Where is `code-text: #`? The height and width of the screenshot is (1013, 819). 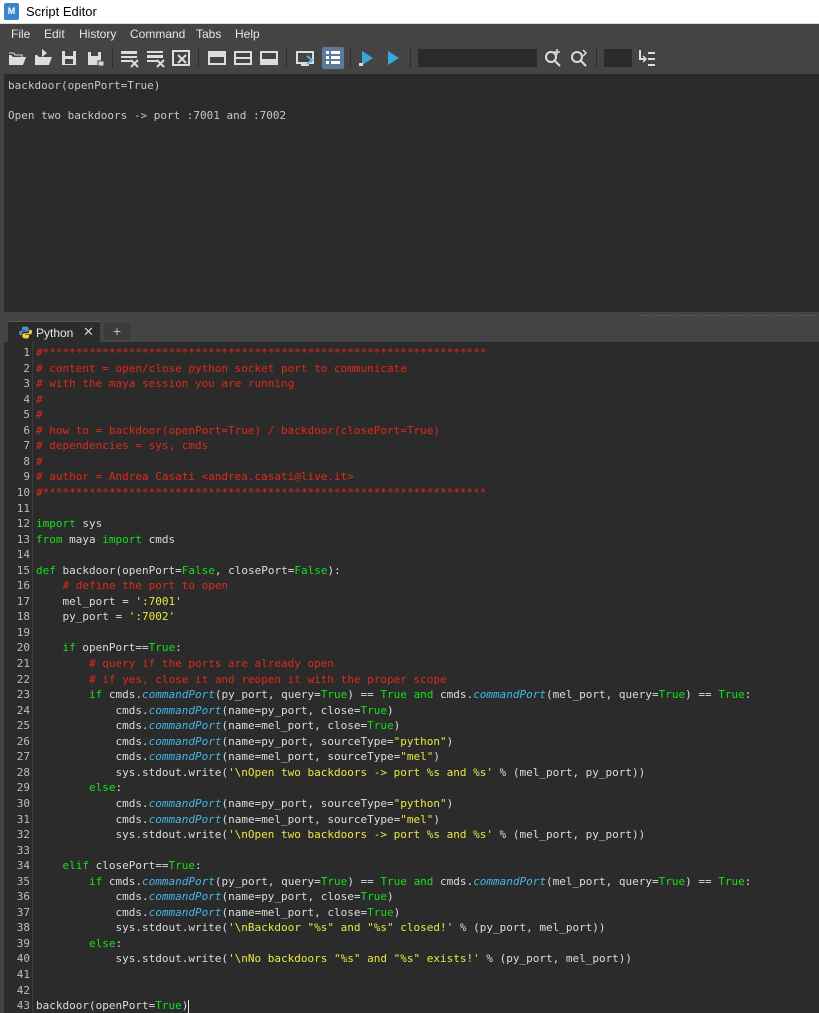
code-text: # is located at coordinates (39, 414).